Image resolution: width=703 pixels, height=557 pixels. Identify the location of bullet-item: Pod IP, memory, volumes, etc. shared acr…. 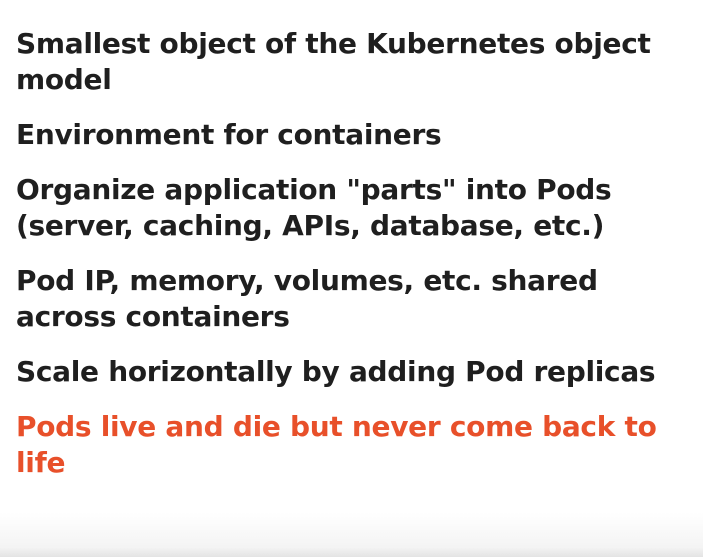
(307, 298).